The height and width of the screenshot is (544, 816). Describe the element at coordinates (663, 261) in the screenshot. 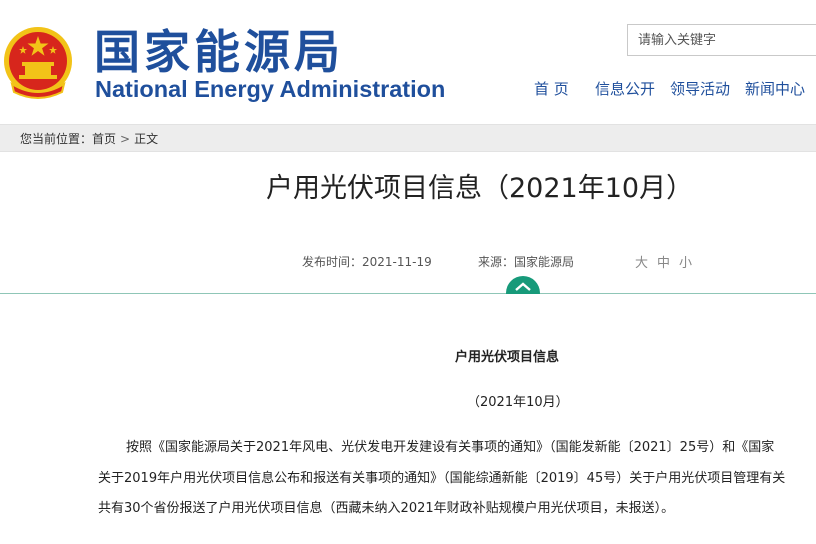

I see `font-size-medium-button: 中` at that location.